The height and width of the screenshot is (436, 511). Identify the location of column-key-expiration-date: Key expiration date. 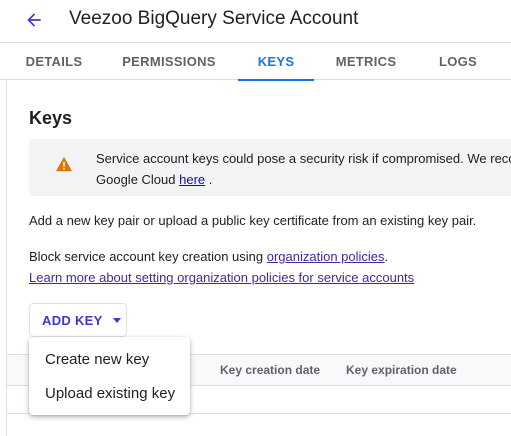
(401, 370).